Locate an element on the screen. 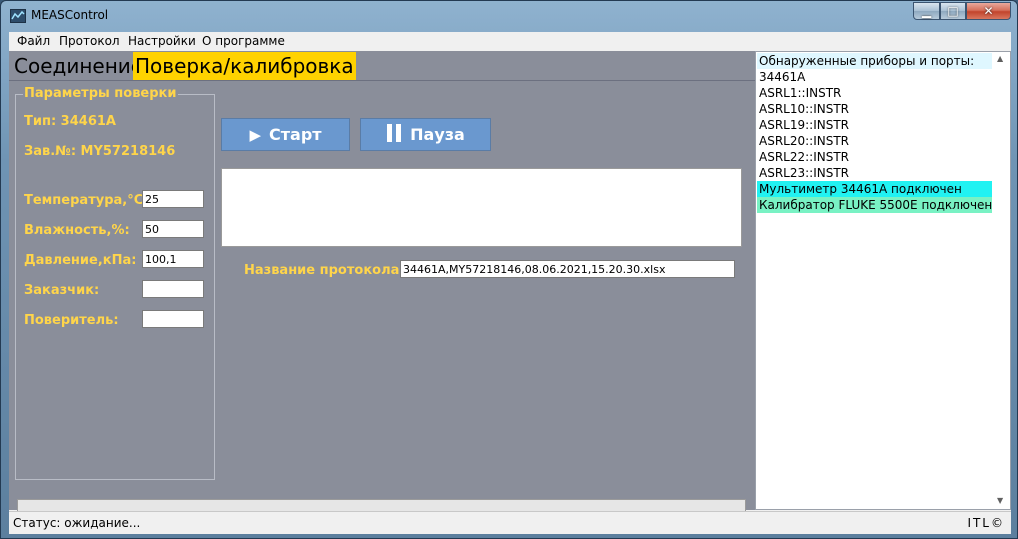  play-icon: ▶ is located at coordinates (255, 134).